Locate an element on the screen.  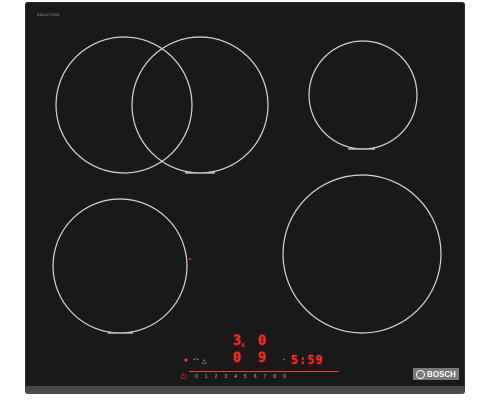
slider-tick-3: 3 is located at coordinates (225, 377).